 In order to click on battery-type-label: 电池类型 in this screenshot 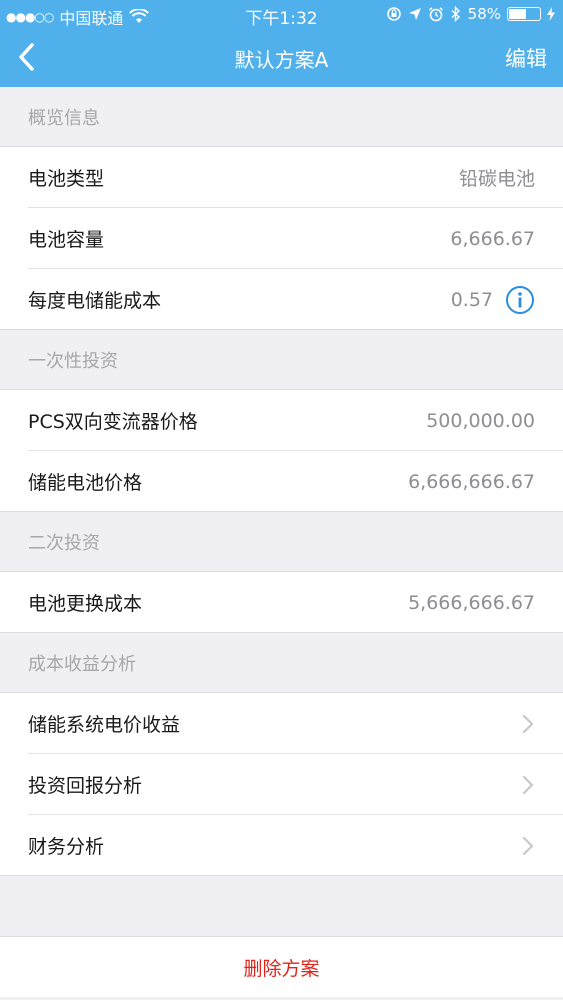, I will do `click(66, 179)`.